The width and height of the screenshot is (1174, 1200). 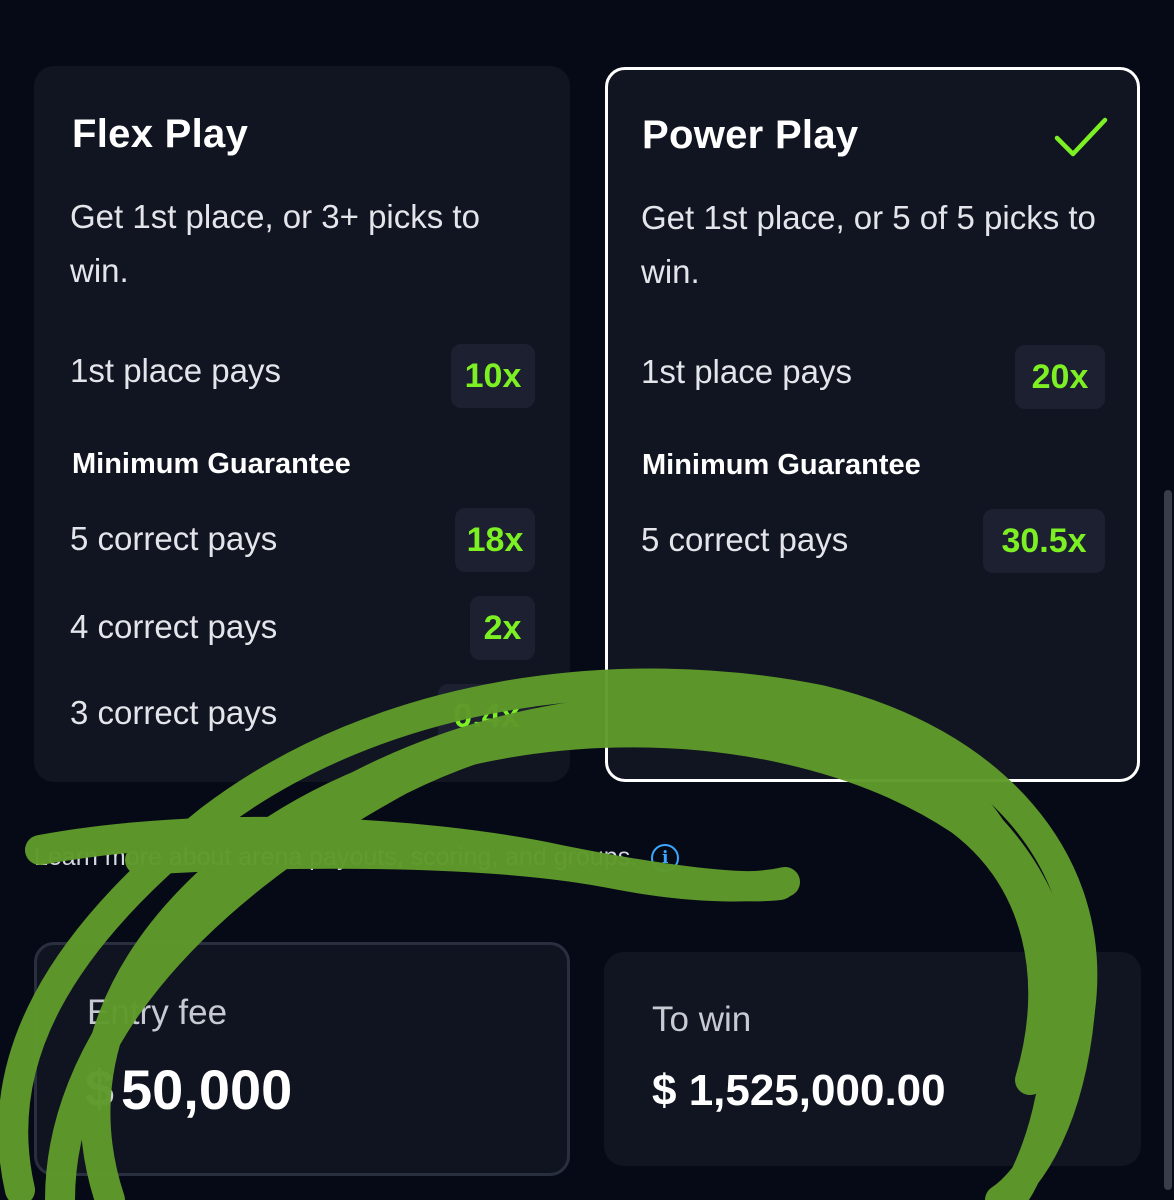 What do you see at coordinates (493, 376) in the screenshot?
I see `first-place-multiplier: 10x` at bounding box center [493, 376].